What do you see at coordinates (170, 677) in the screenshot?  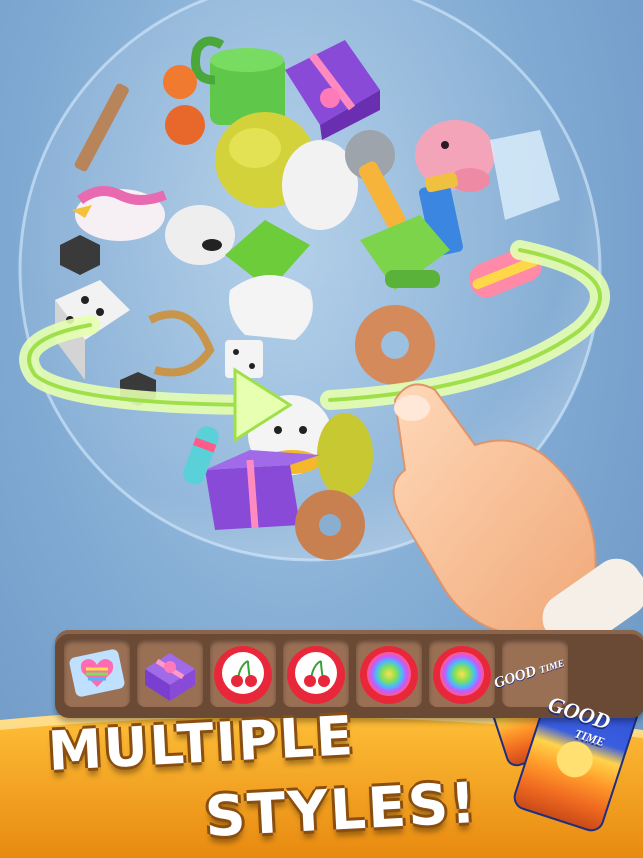 I see `gift-box-icon` at bounding box center [170, 677].